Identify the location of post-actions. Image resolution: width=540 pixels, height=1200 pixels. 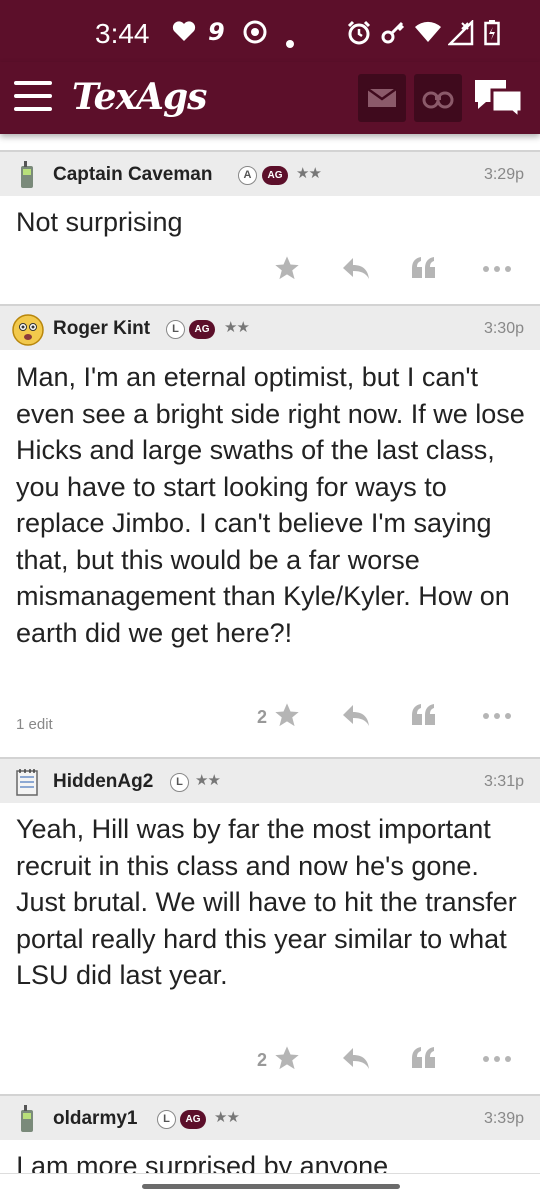
(270, 271).